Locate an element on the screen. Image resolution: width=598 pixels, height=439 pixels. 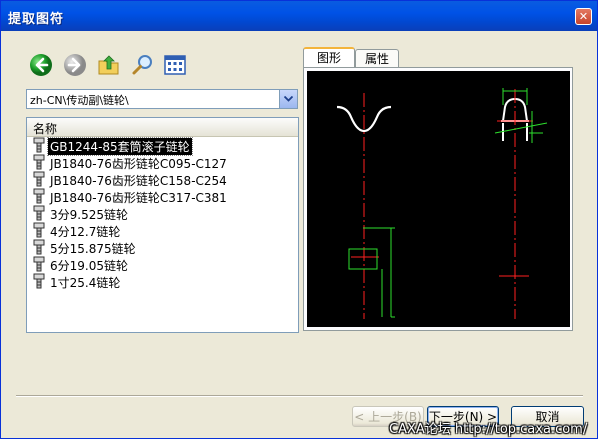
arrow-right-icon is located at coordinates (75, 65).